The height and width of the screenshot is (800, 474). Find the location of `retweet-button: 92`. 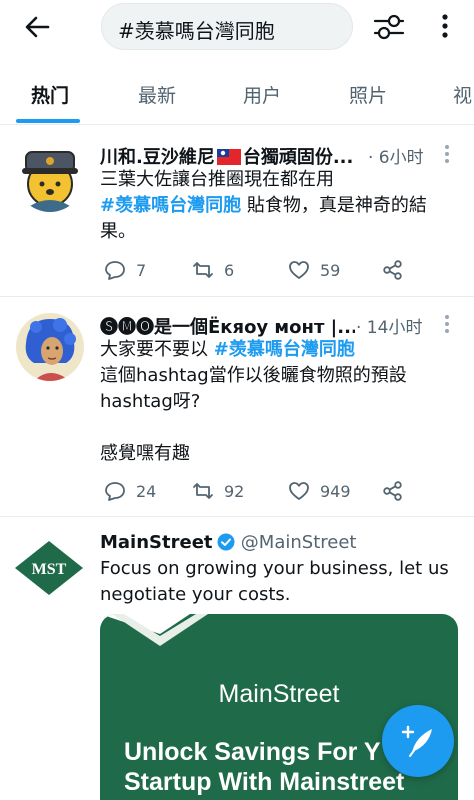

retweet-button: 92 is located at coordinates (218, 491).